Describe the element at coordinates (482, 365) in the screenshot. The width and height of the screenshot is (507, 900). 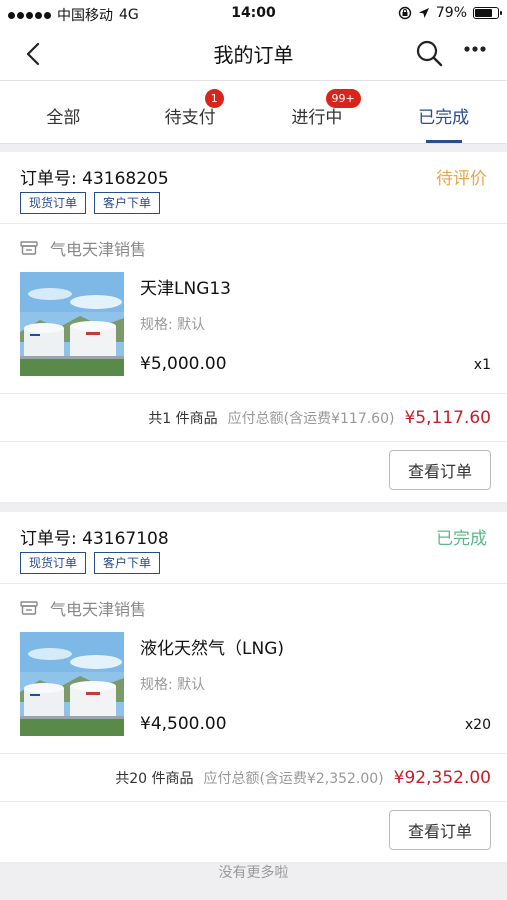
I see `product-quantity: x1` at that location.